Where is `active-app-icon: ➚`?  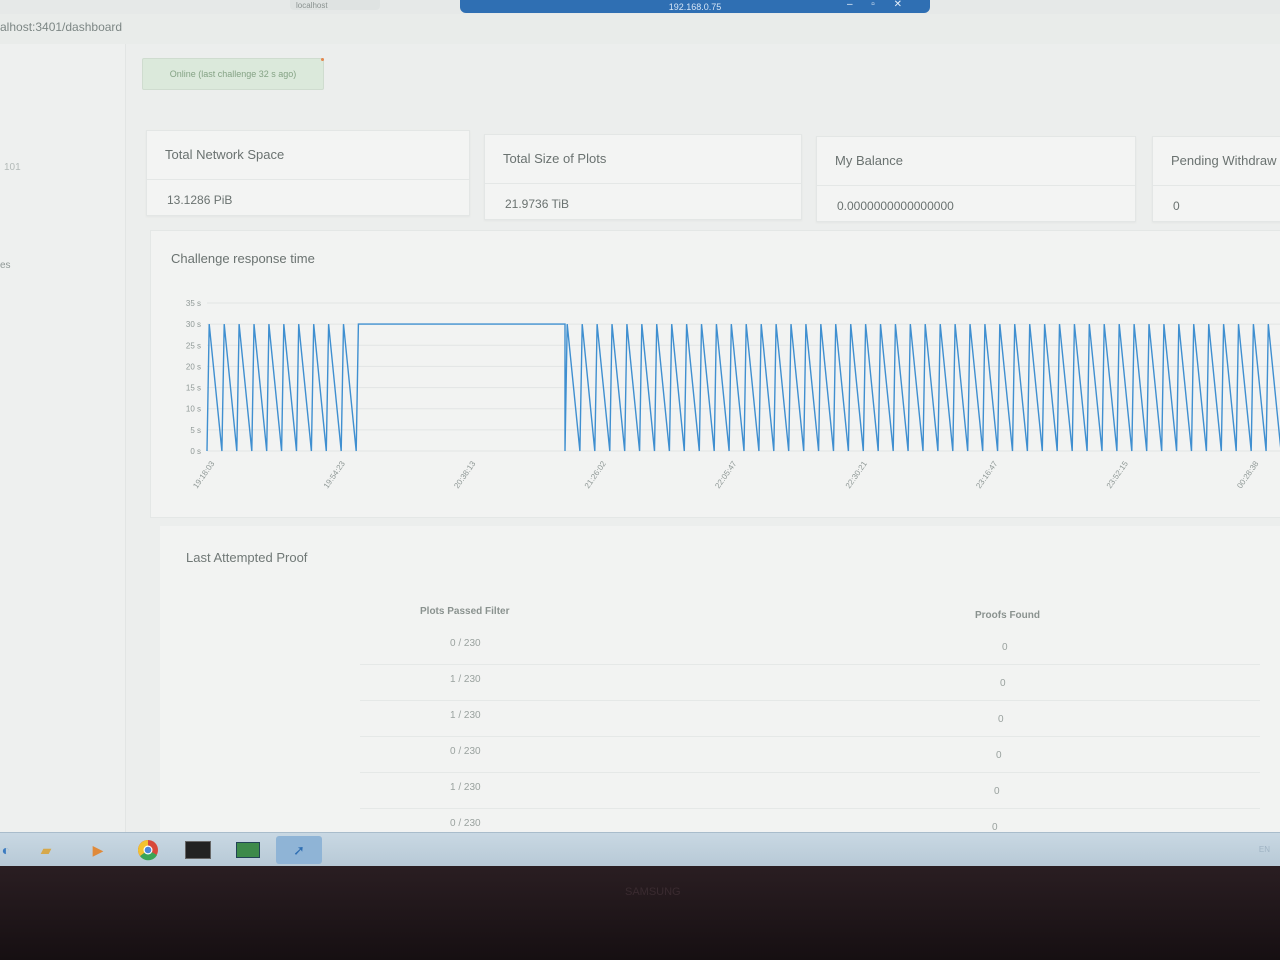 active-app-icon: ➚ is located at coordinates (299, 850).